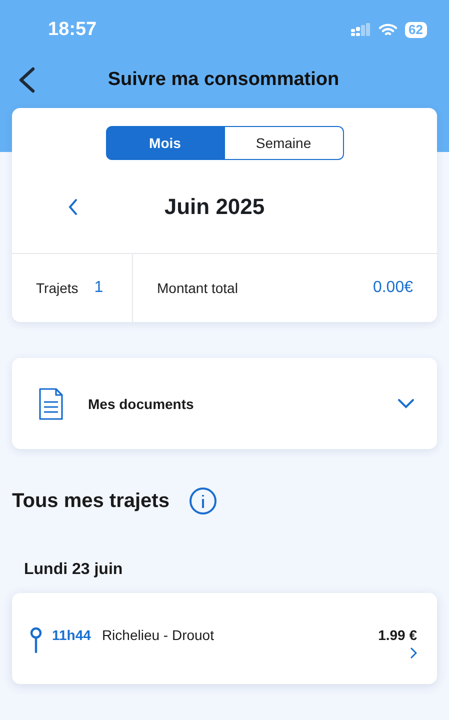 The image size is (449, 720). I want to click on section-title: Tous mes trajets, so click(91, 501).